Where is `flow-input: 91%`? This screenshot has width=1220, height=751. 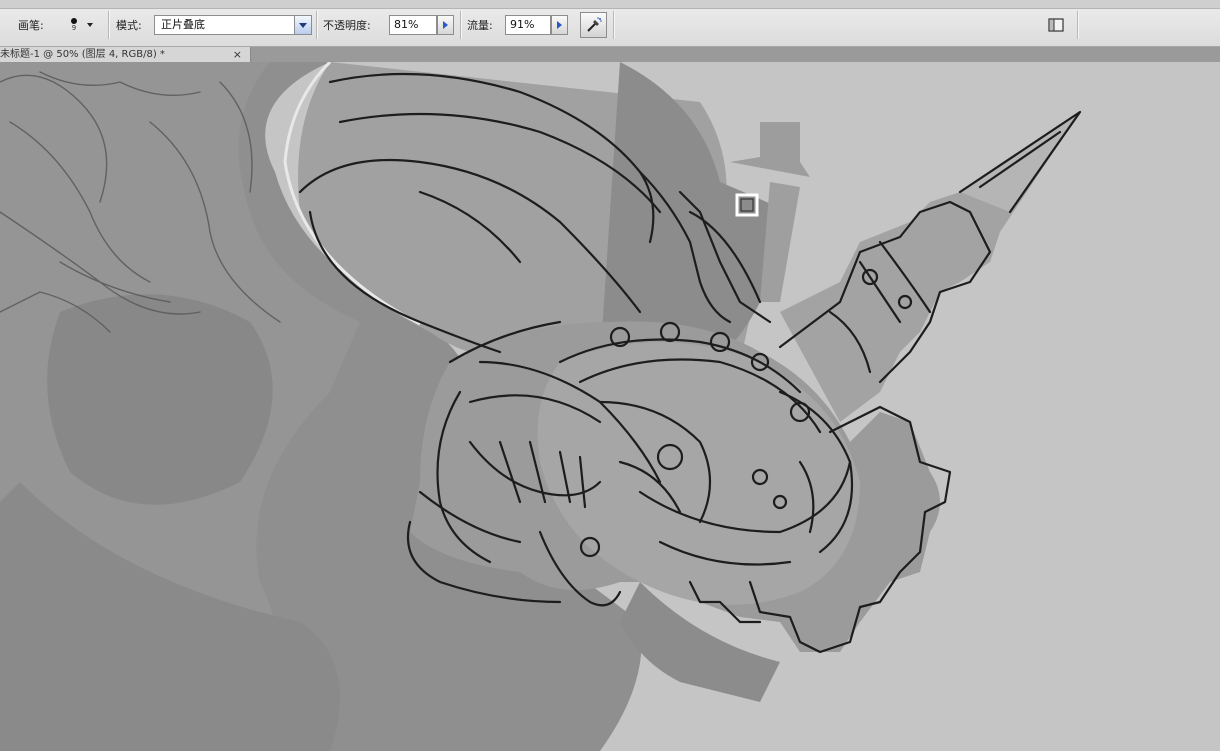
flow-input: 91% is located at coordinates (528, 25).